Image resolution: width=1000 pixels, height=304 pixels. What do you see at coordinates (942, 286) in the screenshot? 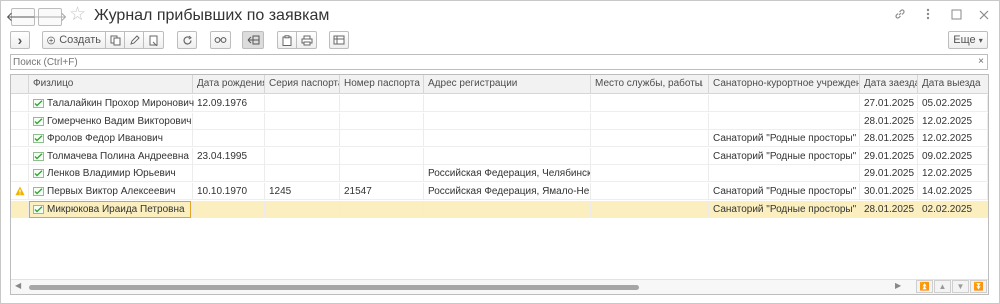
I see `scroll-up-icon: ▲` at bounding box center [942, 286].